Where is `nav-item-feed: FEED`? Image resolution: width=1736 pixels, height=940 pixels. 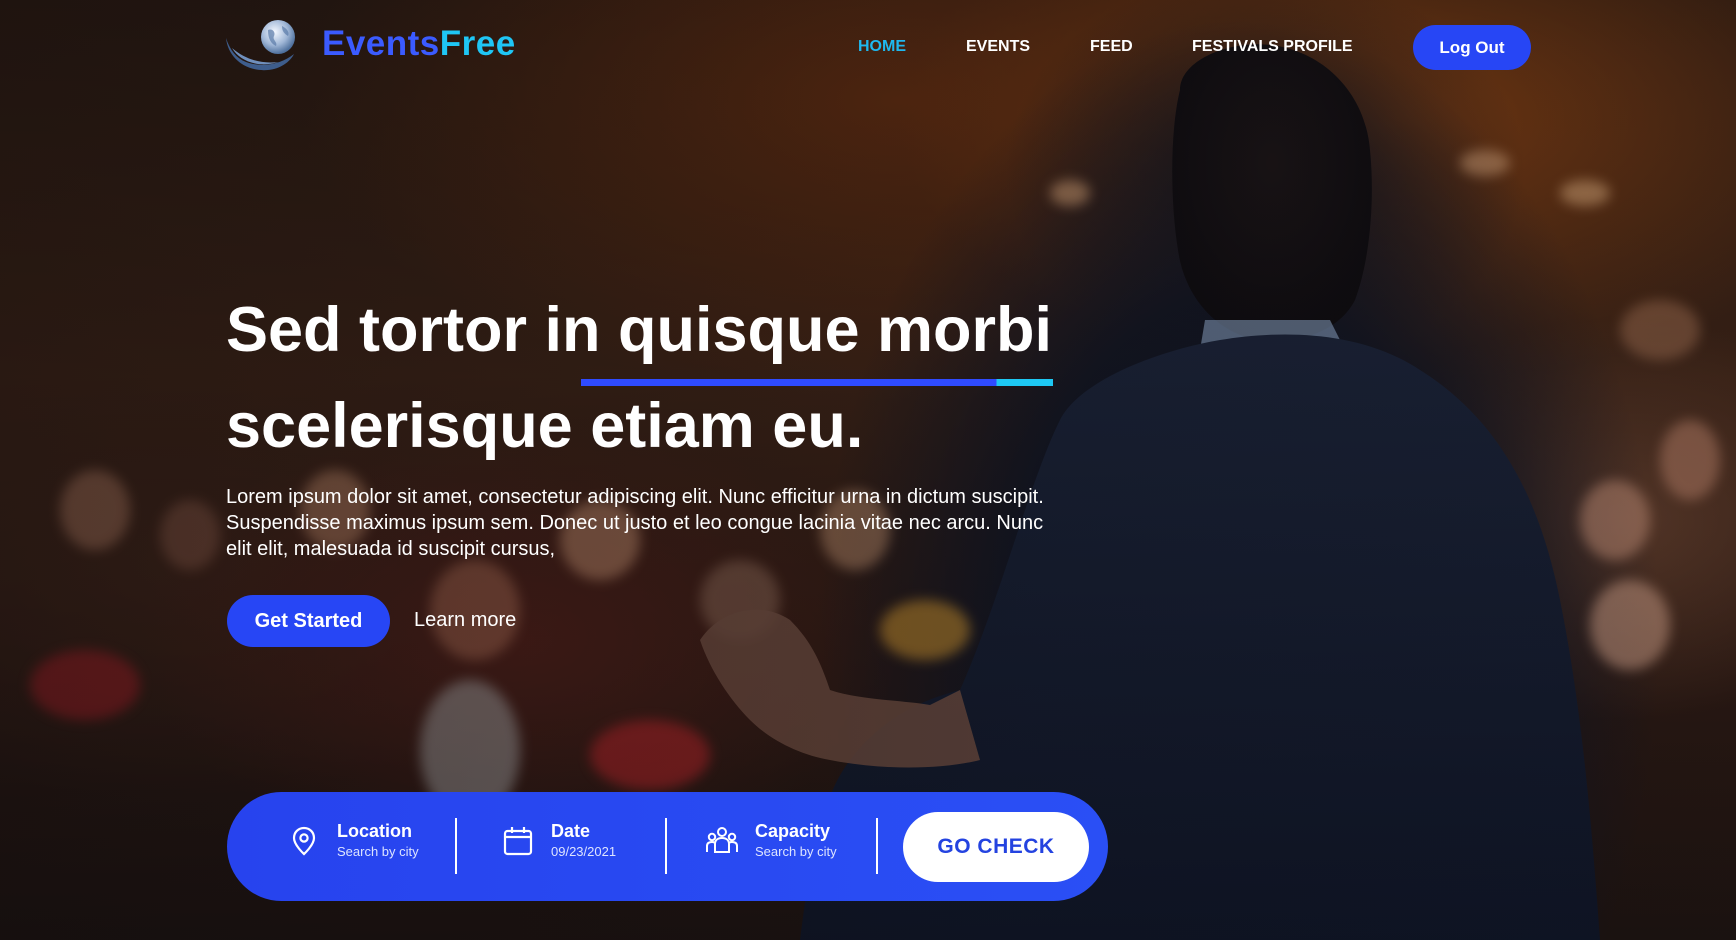
nav-item-feed: FEED is located at coordinates (1111, 47).